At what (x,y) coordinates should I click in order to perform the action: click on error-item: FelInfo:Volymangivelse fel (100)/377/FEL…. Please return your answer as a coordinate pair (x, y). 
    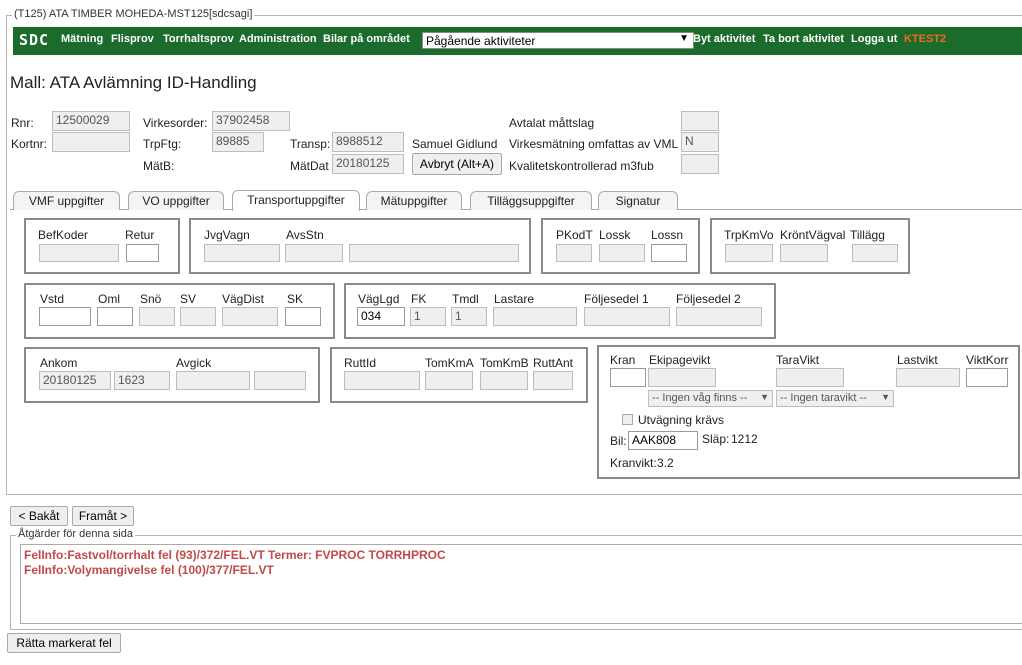
    Looking at the image, I should click on (149, 570).